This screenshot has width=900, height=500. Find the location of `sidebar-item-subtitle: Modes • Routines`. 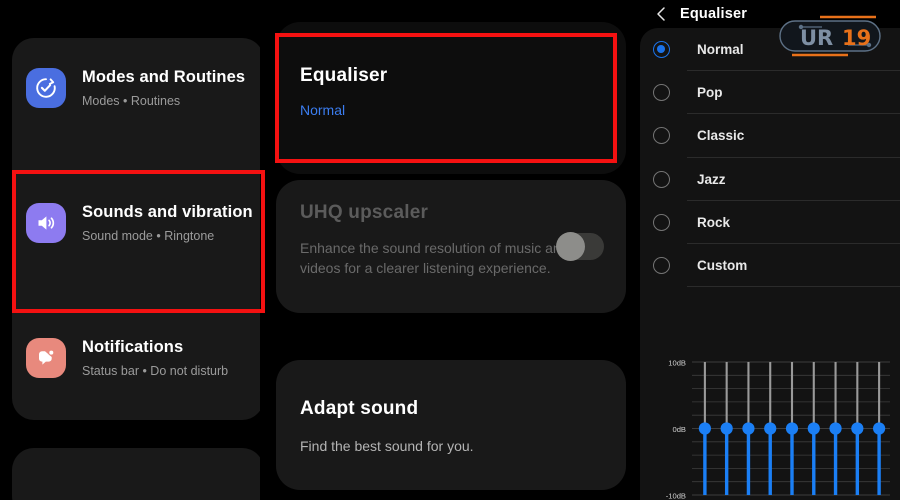

sidebar-item-subtitle: Modes • Routines is located at coordinates (131, 101).